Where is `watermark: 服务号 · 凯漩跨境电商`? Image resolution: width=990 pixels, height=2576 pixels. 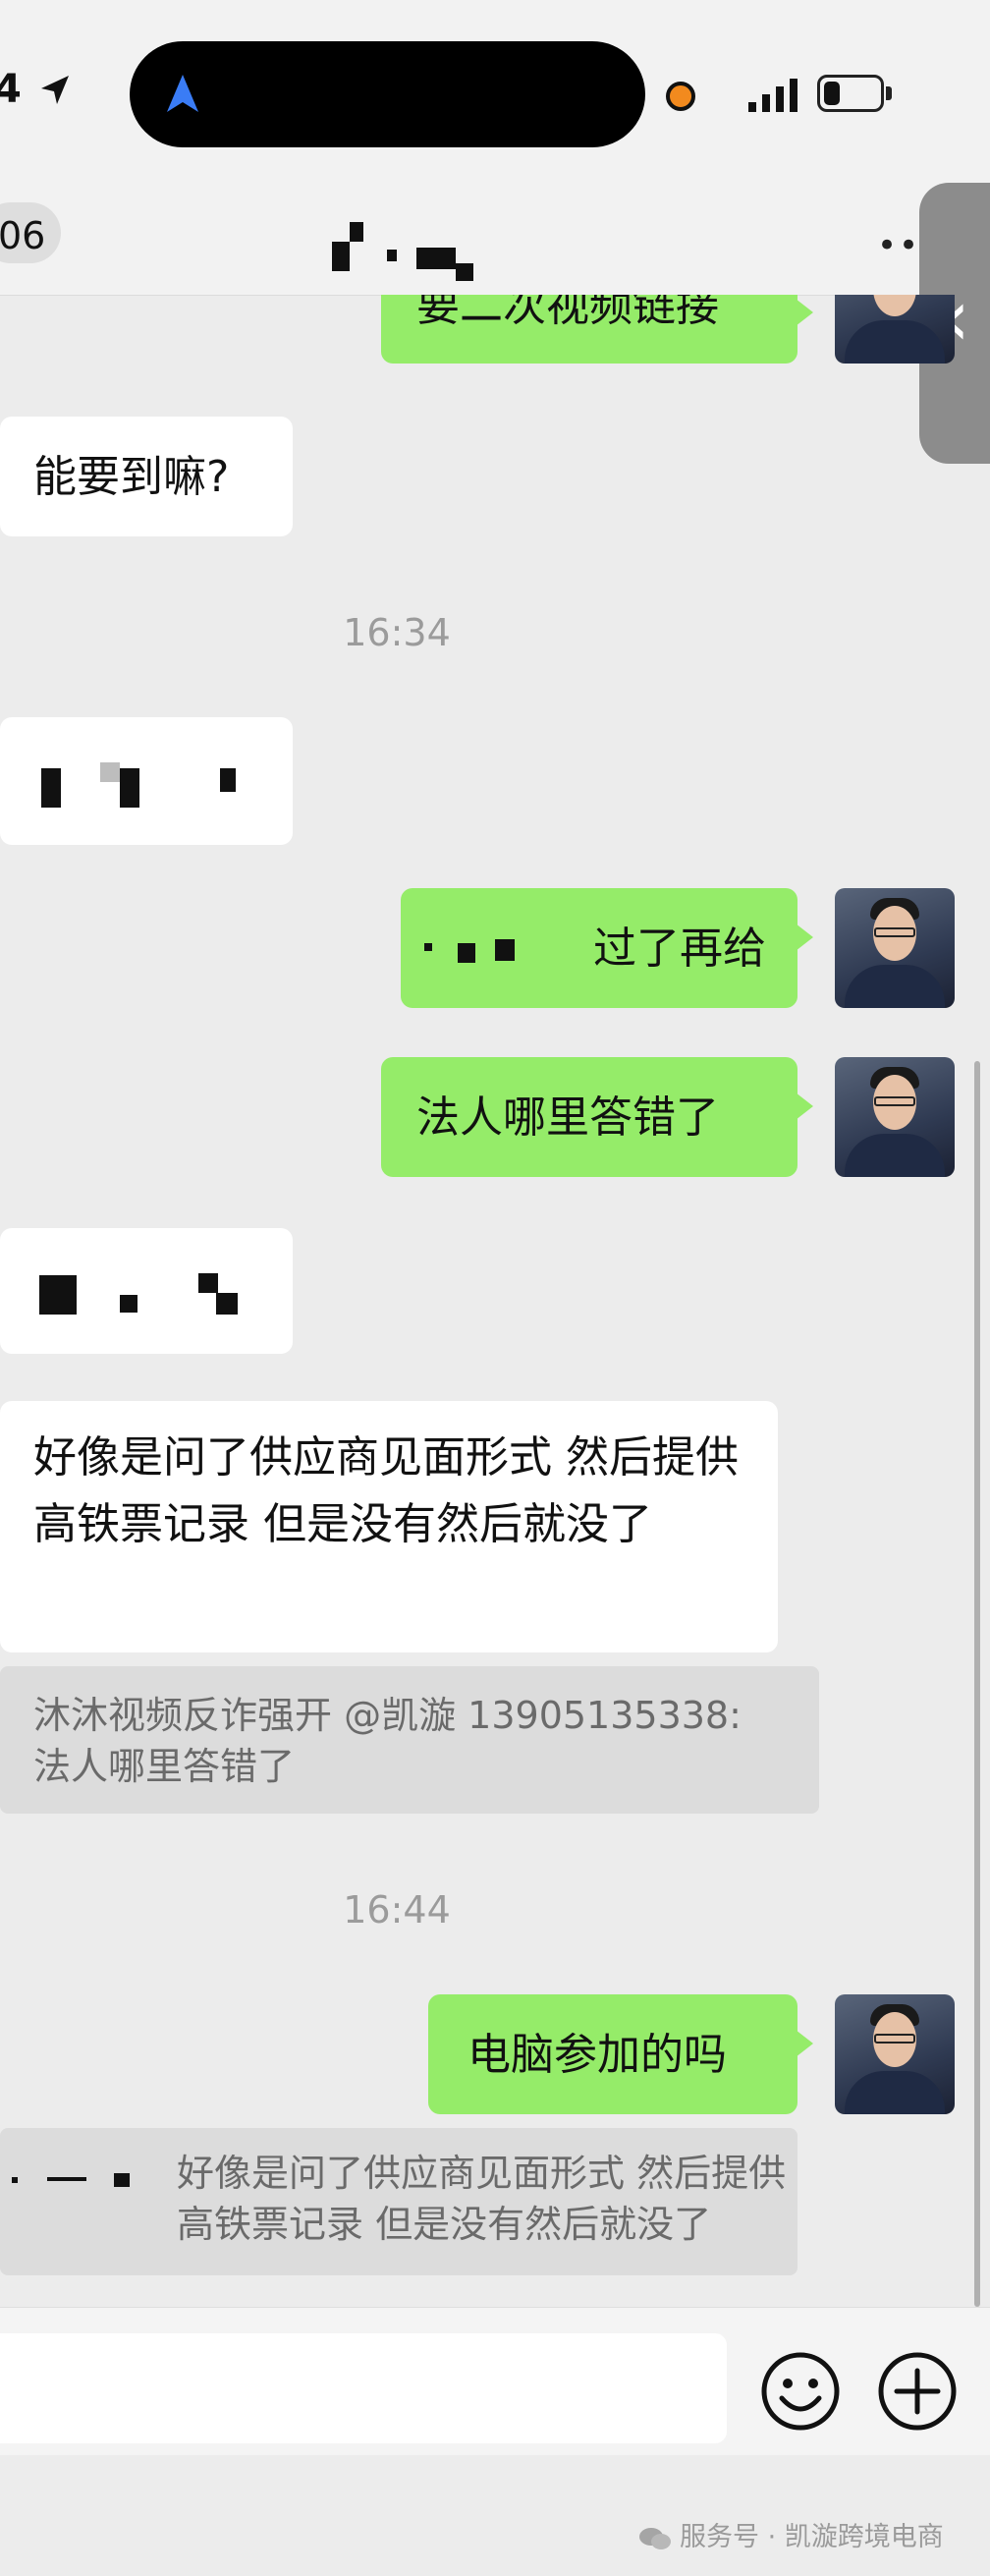 watermark: 服务号 · 凯漩跨境电商 is located at coordinates (791, 2534).